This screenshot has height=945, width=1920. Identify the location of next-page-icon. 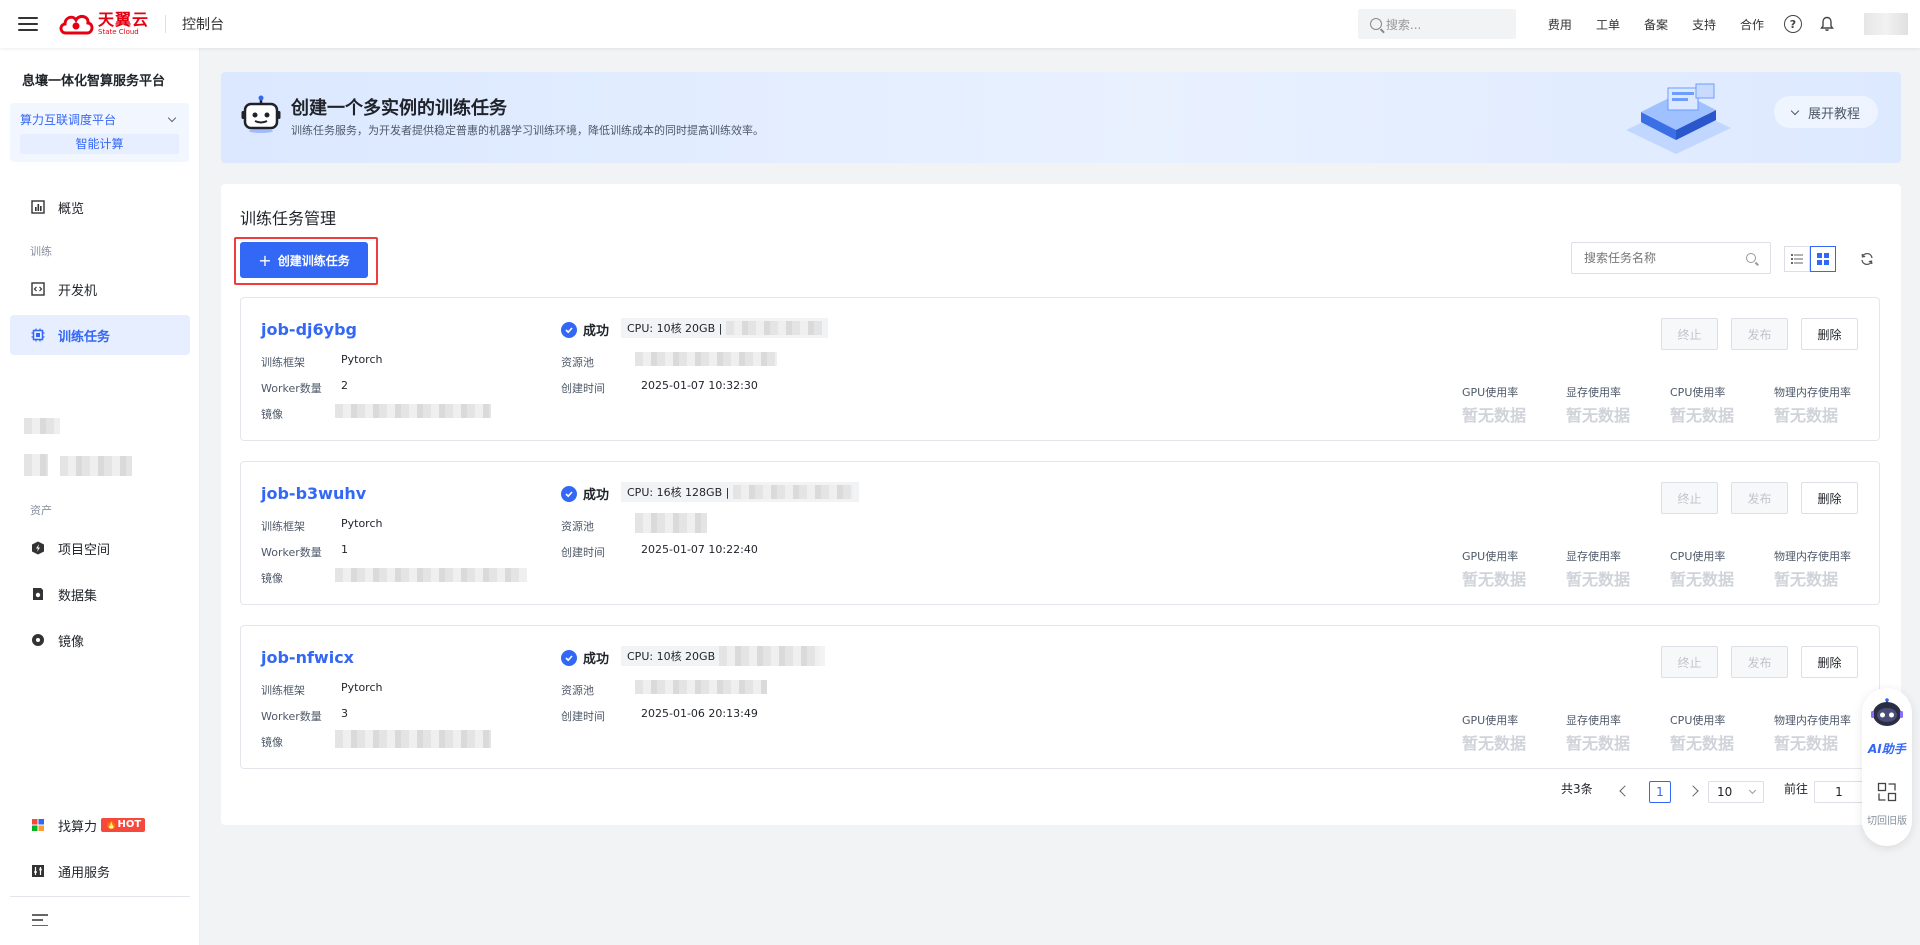
(1693, 791).